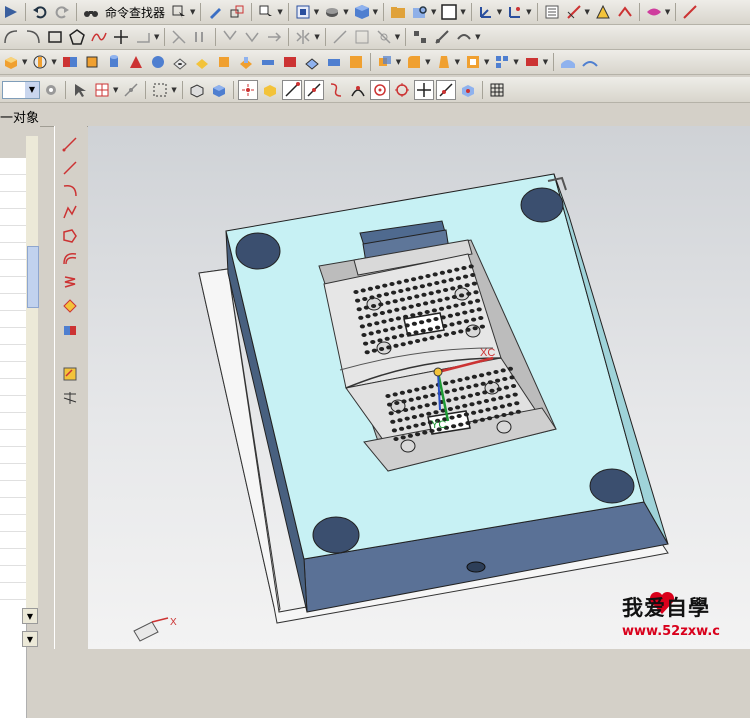  I want to click on snap-quadrant-icon, so click(402, 90).